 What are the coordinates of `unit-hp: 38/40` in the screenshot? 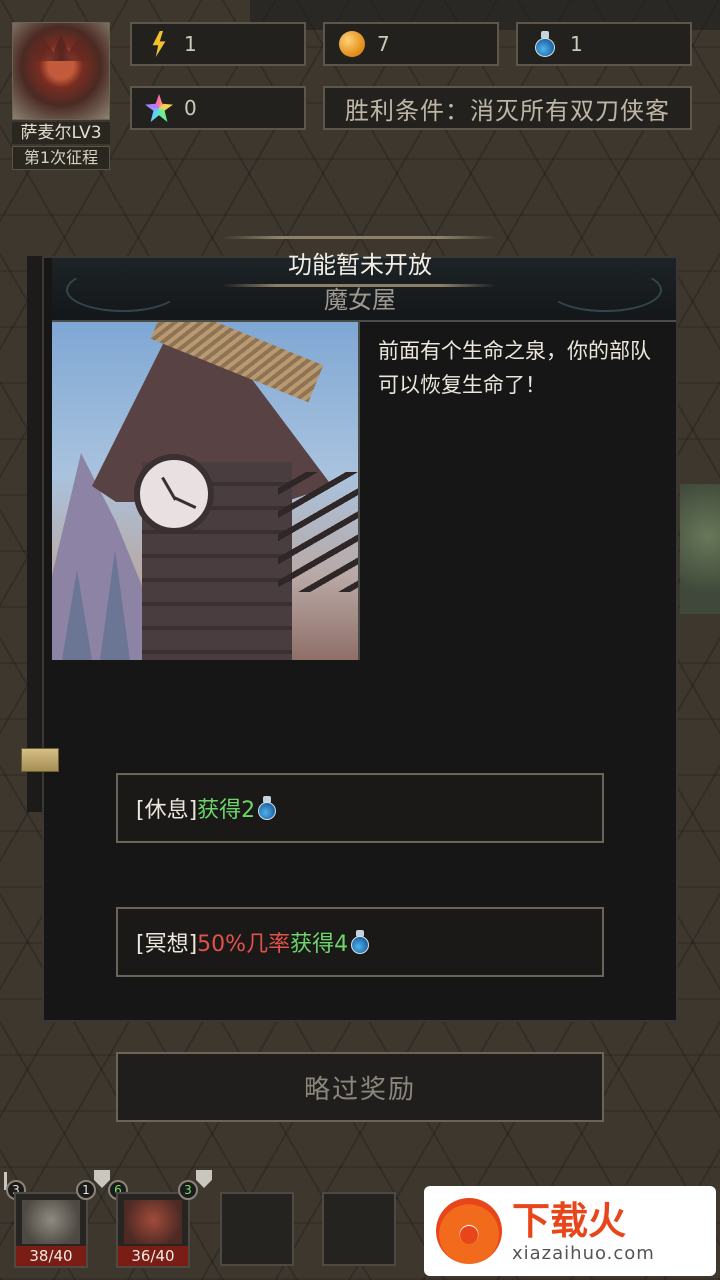 It's located at (51, 1256).